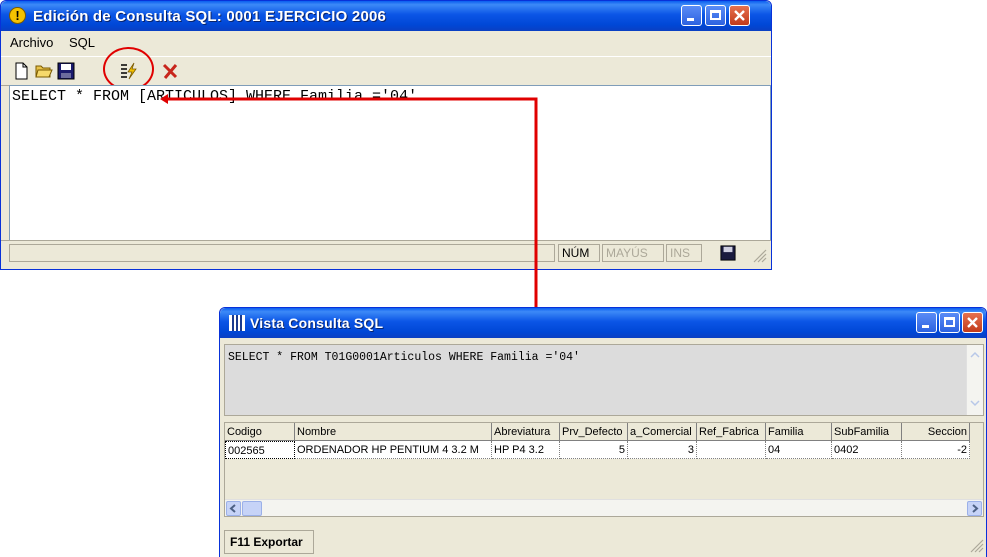  What do you see at coordinates (526, 450) in the screenshot?
I see `cell-abreviatura: HP P4 3.2` at bounding box center [526, 450].